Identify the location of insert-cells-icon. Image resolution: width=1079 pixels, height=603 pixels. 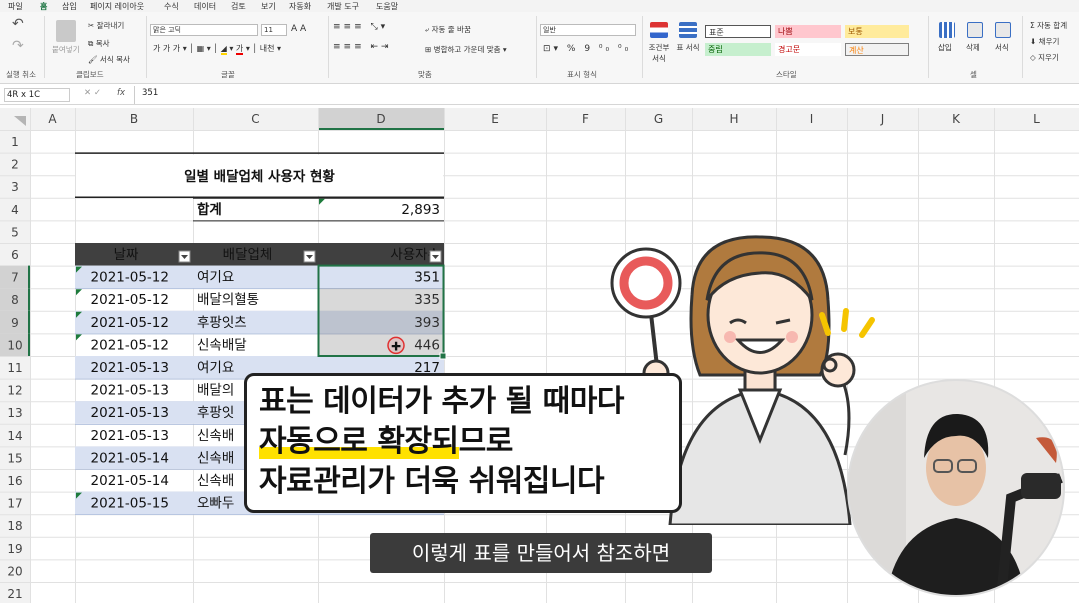
(947, 30).